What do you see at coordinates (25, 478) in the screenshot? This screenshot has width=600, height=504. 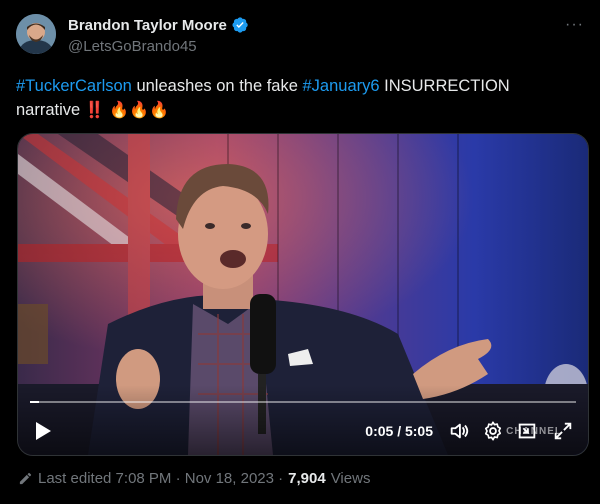 I see `pencil-icon` at bounding box center [25, 478].